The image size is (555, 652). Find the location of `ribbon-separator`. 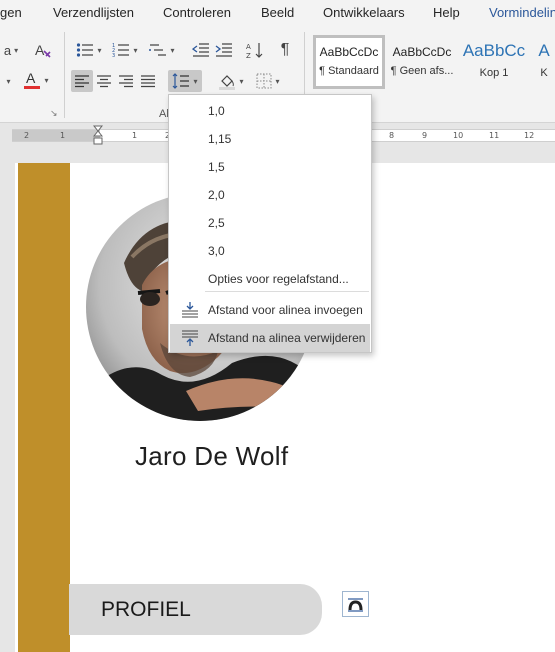

ribbon-separator is located at coordinates (64, 75).